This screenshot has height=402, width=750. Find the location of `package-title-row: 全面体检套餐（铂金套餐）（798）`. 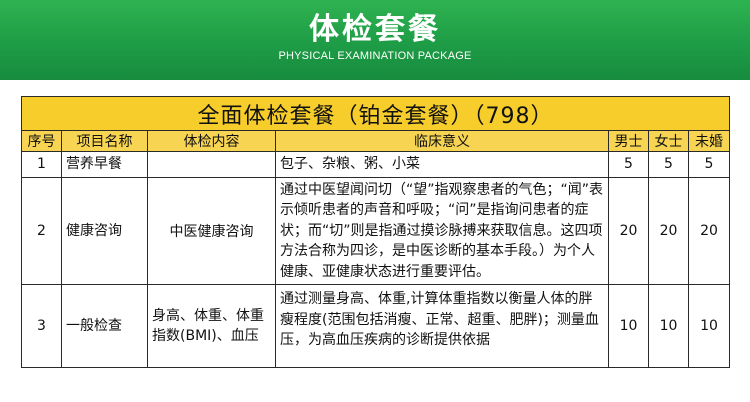

package-title-row: 全面体检套餐（铂金套餐）（798） is located at coordinates (375, 113).